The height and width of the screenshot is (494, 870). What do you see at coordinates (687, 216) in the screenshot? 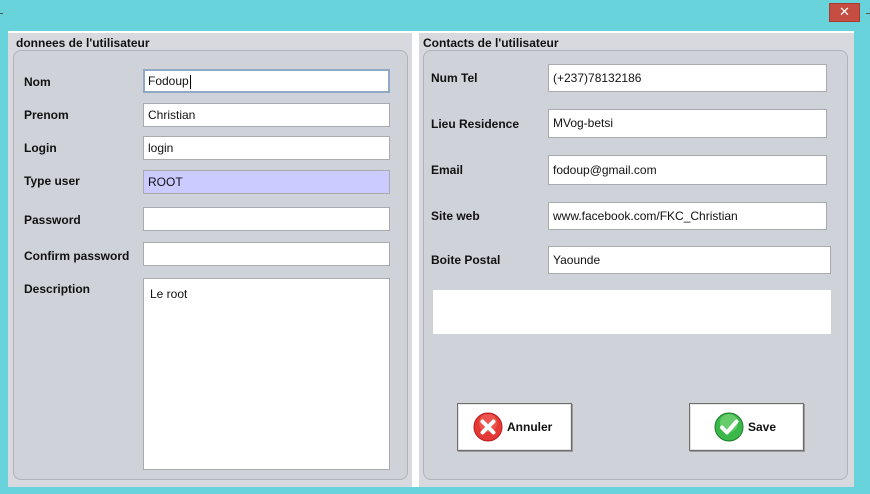
I see `site-web-input: www.facebook.com/FKC_Christian` at bounding box center [687, 216].